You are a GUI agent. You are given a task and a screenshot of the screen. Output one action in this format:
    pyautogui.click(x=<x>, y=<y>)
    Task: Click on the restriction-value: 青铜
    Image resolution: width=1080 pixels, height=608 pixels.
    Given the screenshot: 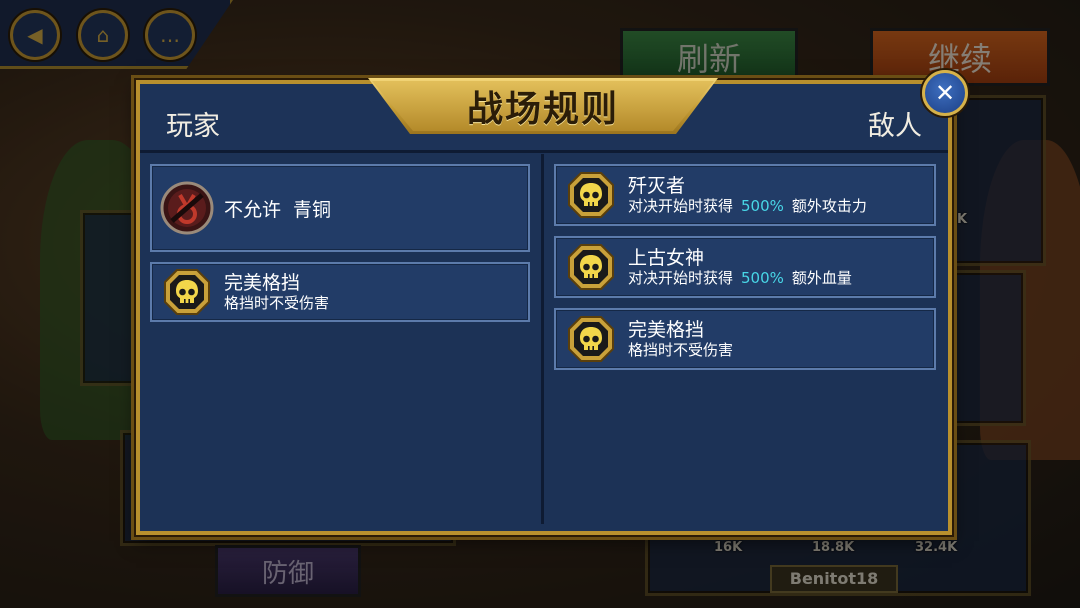 What is the action you would take?
    pyautogui.click(x=312, y=209)
    